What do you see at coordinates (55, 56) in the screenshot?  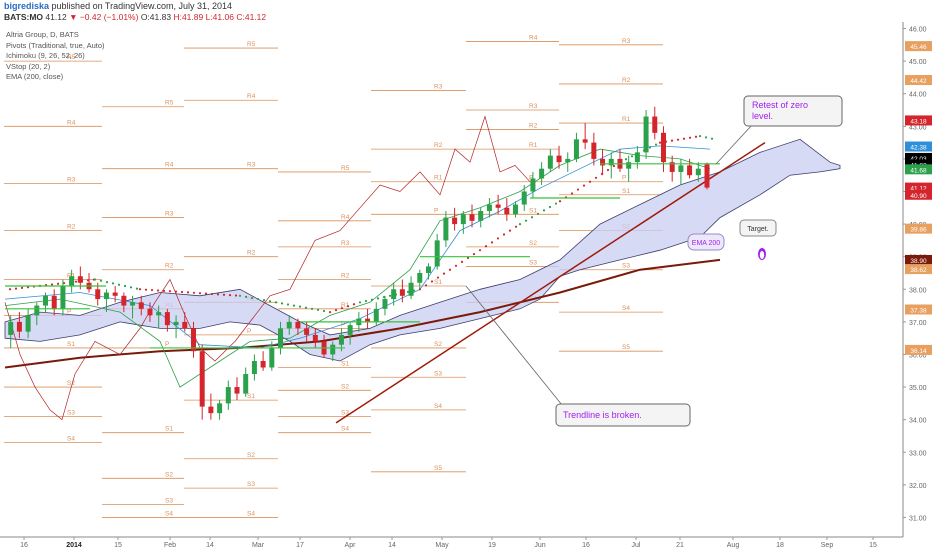 I see `legend-item: Ichimoku (9, 26, 52, 26)` at bounding box center [55, 56].